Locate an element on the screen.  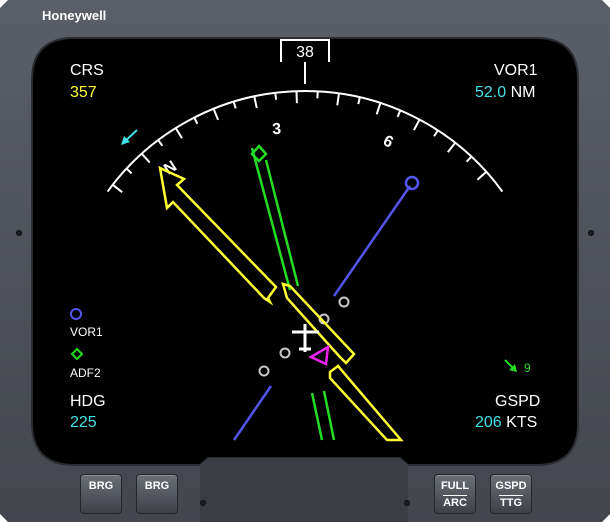
gspd-ttg-top-label: GSPD is located at coordinates (511, 486).